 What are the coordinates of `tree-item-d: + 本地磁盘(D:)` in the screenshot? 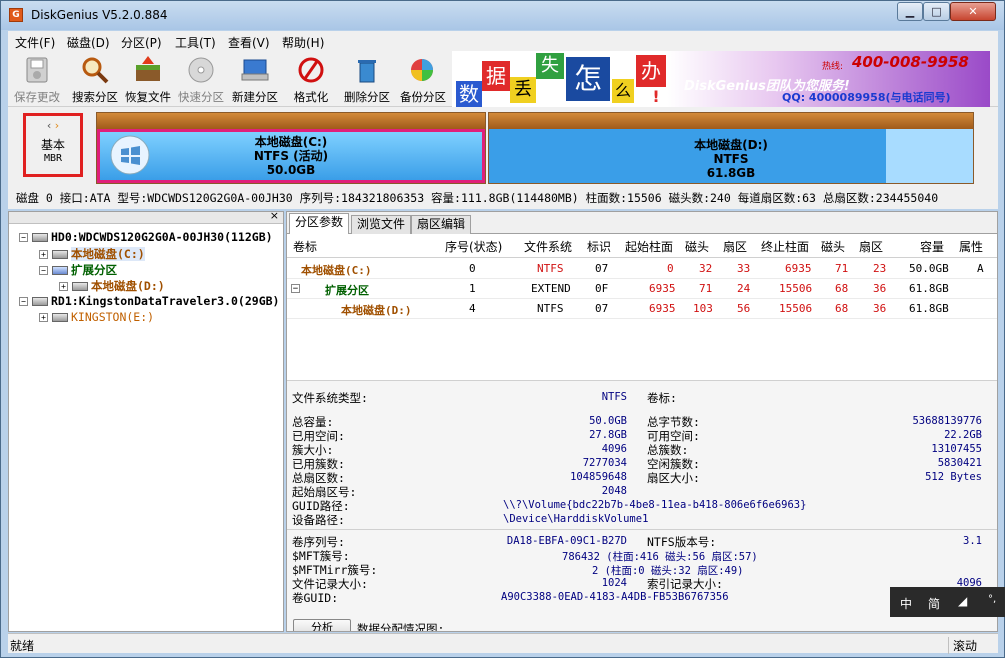 It's located at (112, 286).